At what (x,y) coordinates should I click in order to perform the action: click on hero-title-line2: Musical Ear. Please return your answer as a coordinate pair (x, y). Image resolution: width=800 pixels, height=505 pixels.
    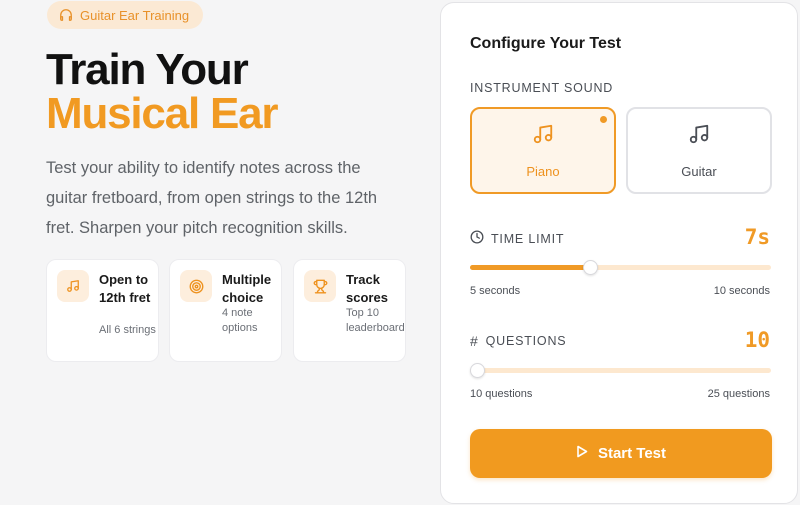
    Looking at the image, I should click on (162, 113).